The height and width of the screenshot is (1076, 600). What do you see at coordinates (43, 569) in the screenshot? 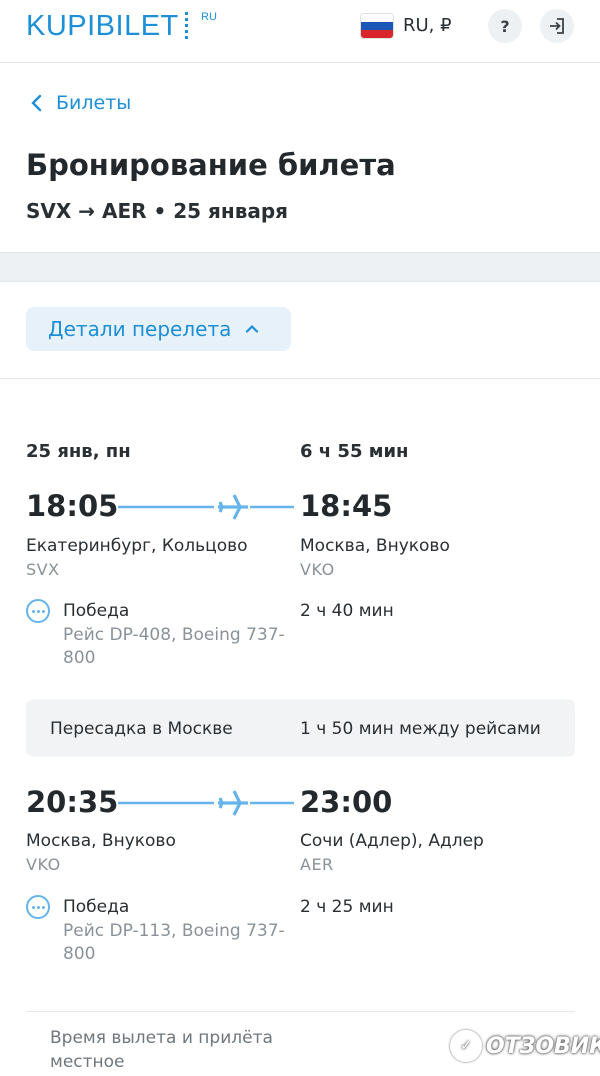
I see `departure-airport-code: SVX` at bounding box center [43, 569].